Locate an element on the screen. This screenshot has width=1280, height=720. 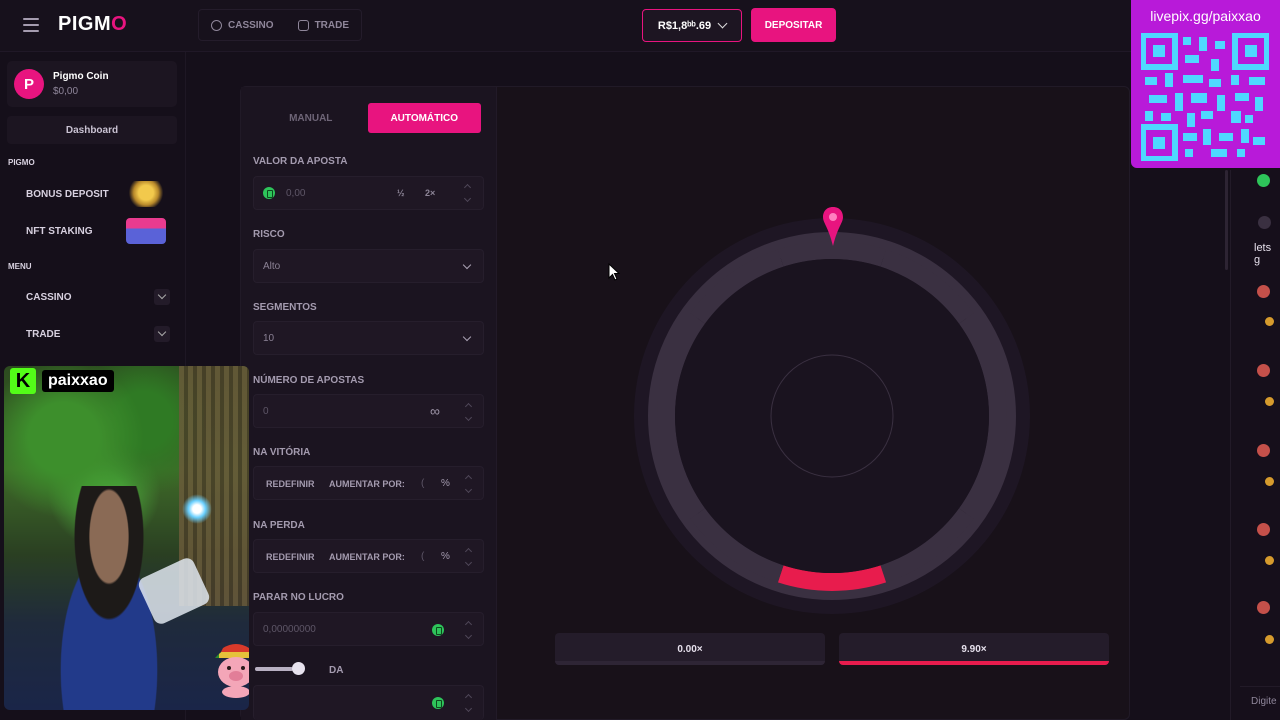
balance-dropdown: R$1,8ᵇᵇ.69 is located at coordinates (692, 25).